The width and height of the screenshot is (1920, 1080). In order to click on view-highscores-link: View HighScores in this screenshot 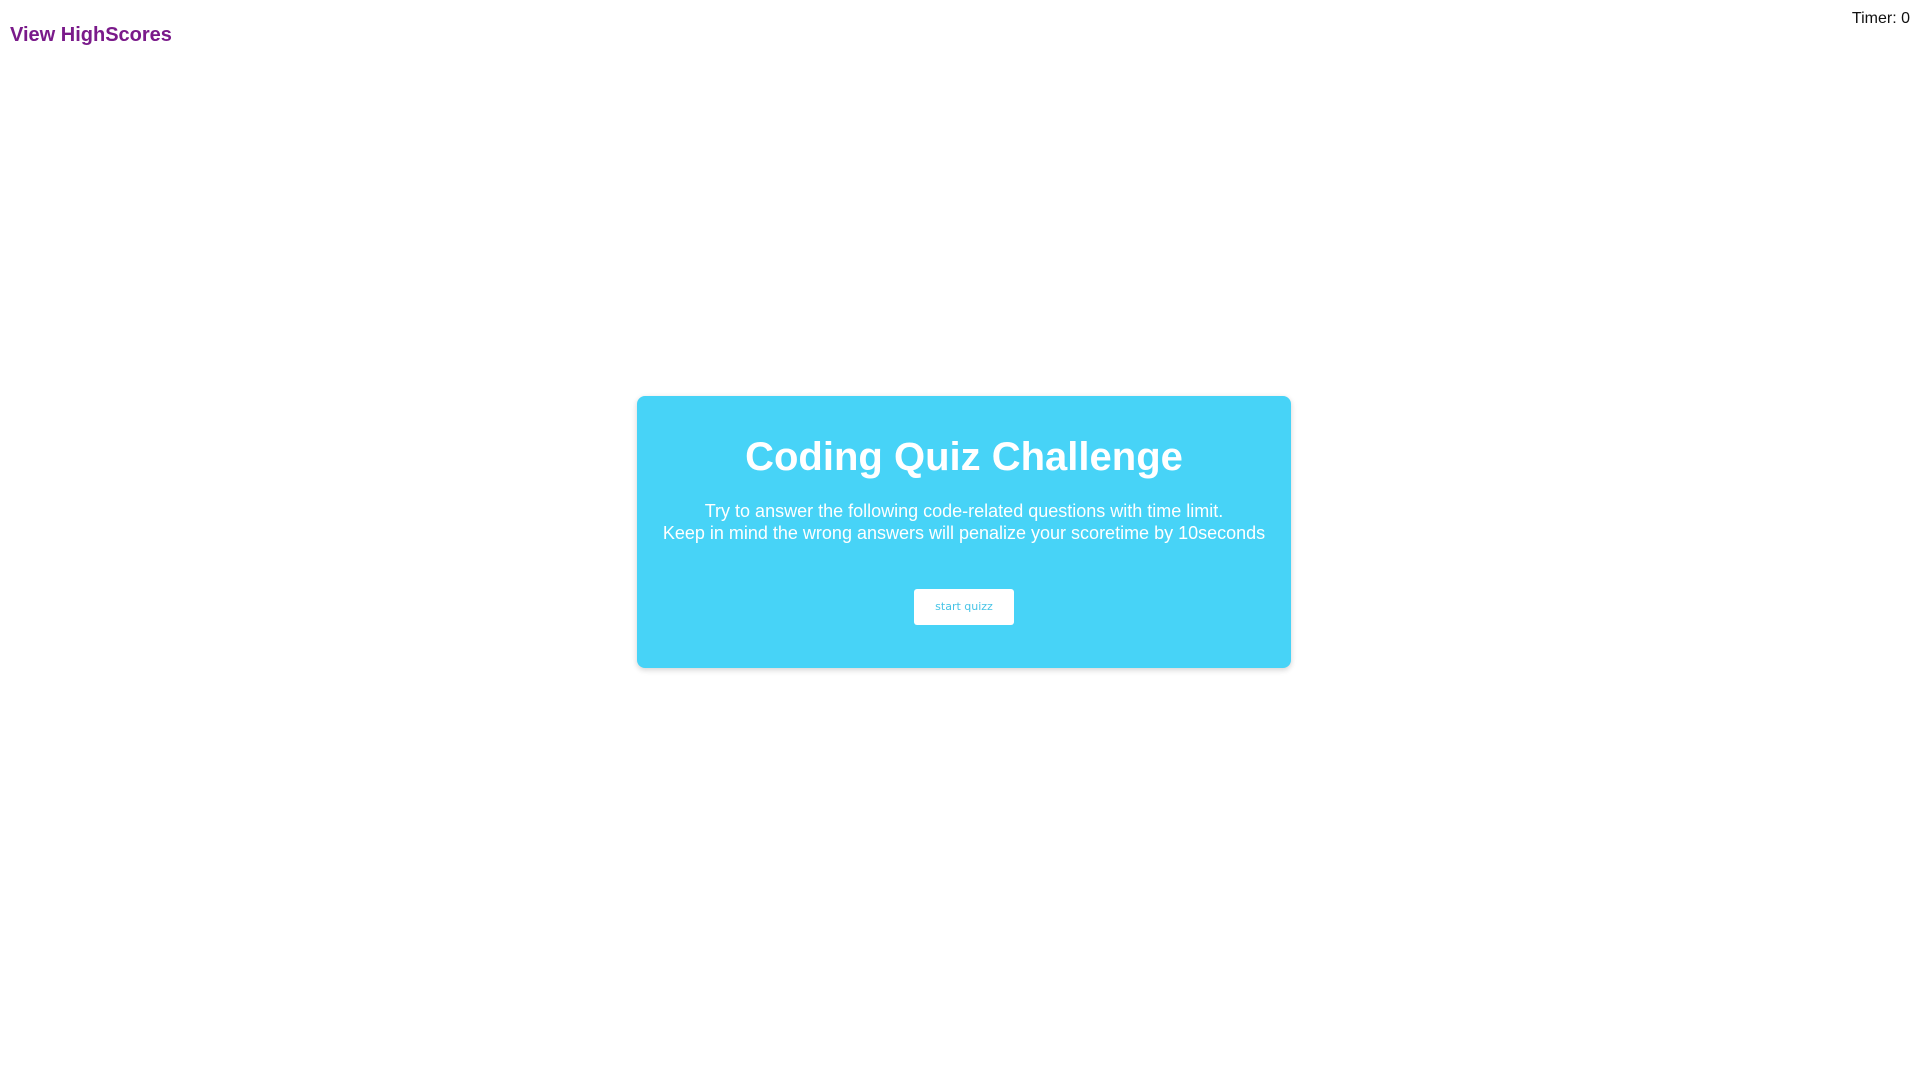, I will do `click(91, 35)`.